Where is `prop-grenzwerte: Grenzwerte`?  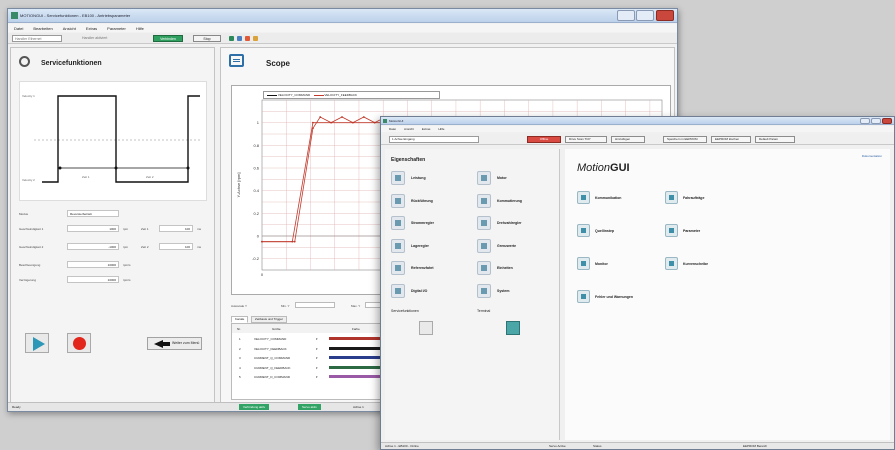
prop-grenzwerte: Grenzwerte is located at coordinates (517, 245).